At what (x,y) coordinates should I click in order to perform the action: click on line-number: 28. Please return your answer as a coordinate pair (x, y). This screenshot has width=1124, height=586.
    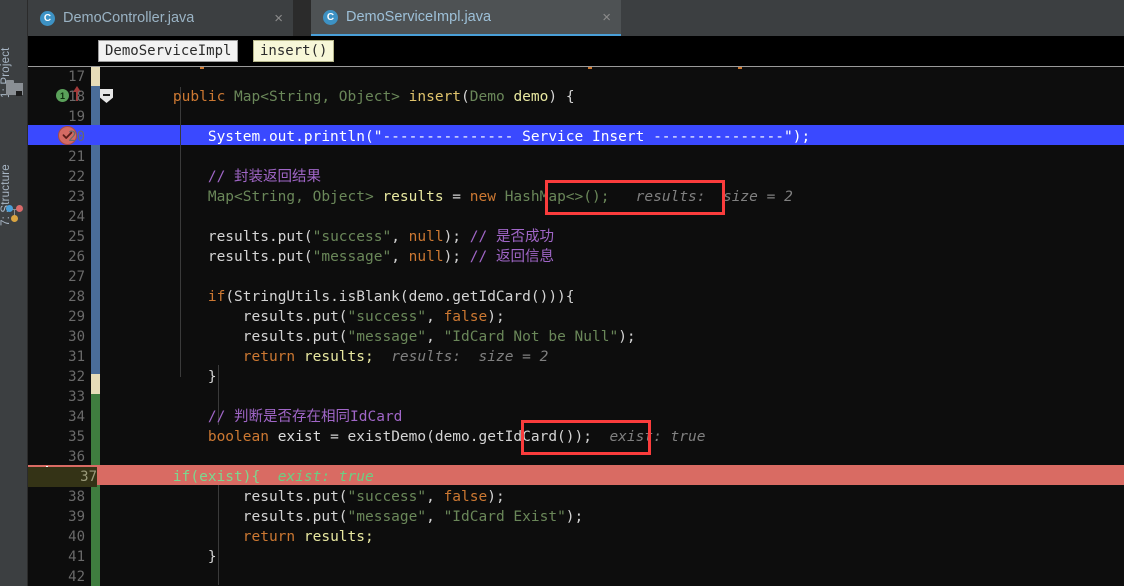
    Looking at the image, I should click on (76, 297).